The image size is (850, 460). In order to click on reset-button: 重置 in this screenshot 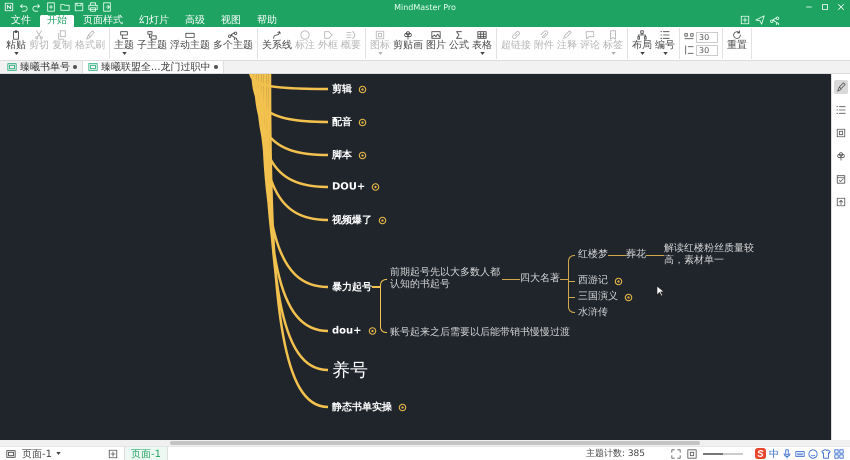, I will do `click(737, 43)`.